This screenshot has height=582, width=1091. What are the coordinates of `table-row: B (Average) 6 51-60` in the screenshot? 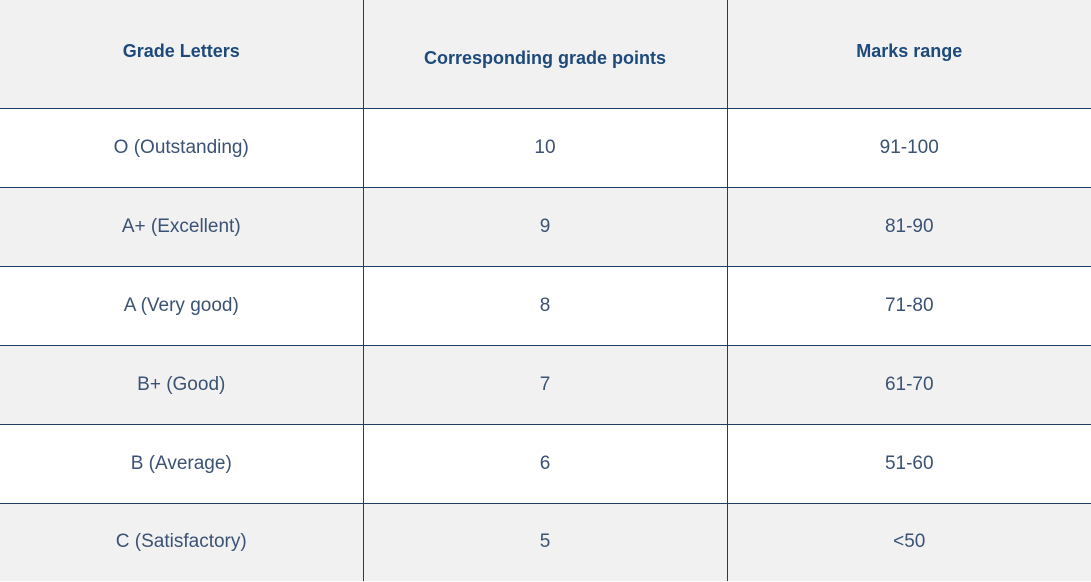 It's located at (545, 463).